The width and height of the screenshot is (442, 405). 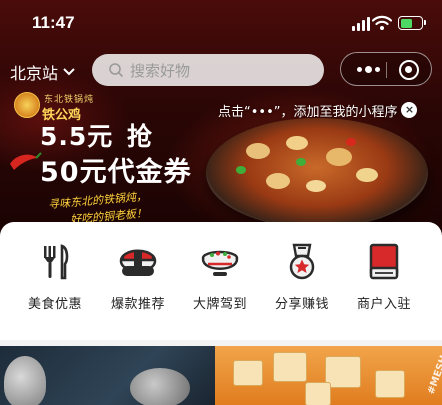 What do you see at coordinates (368, 69) in the screenshot?
I see `more-options-icon` at bounding box center [368, 69].